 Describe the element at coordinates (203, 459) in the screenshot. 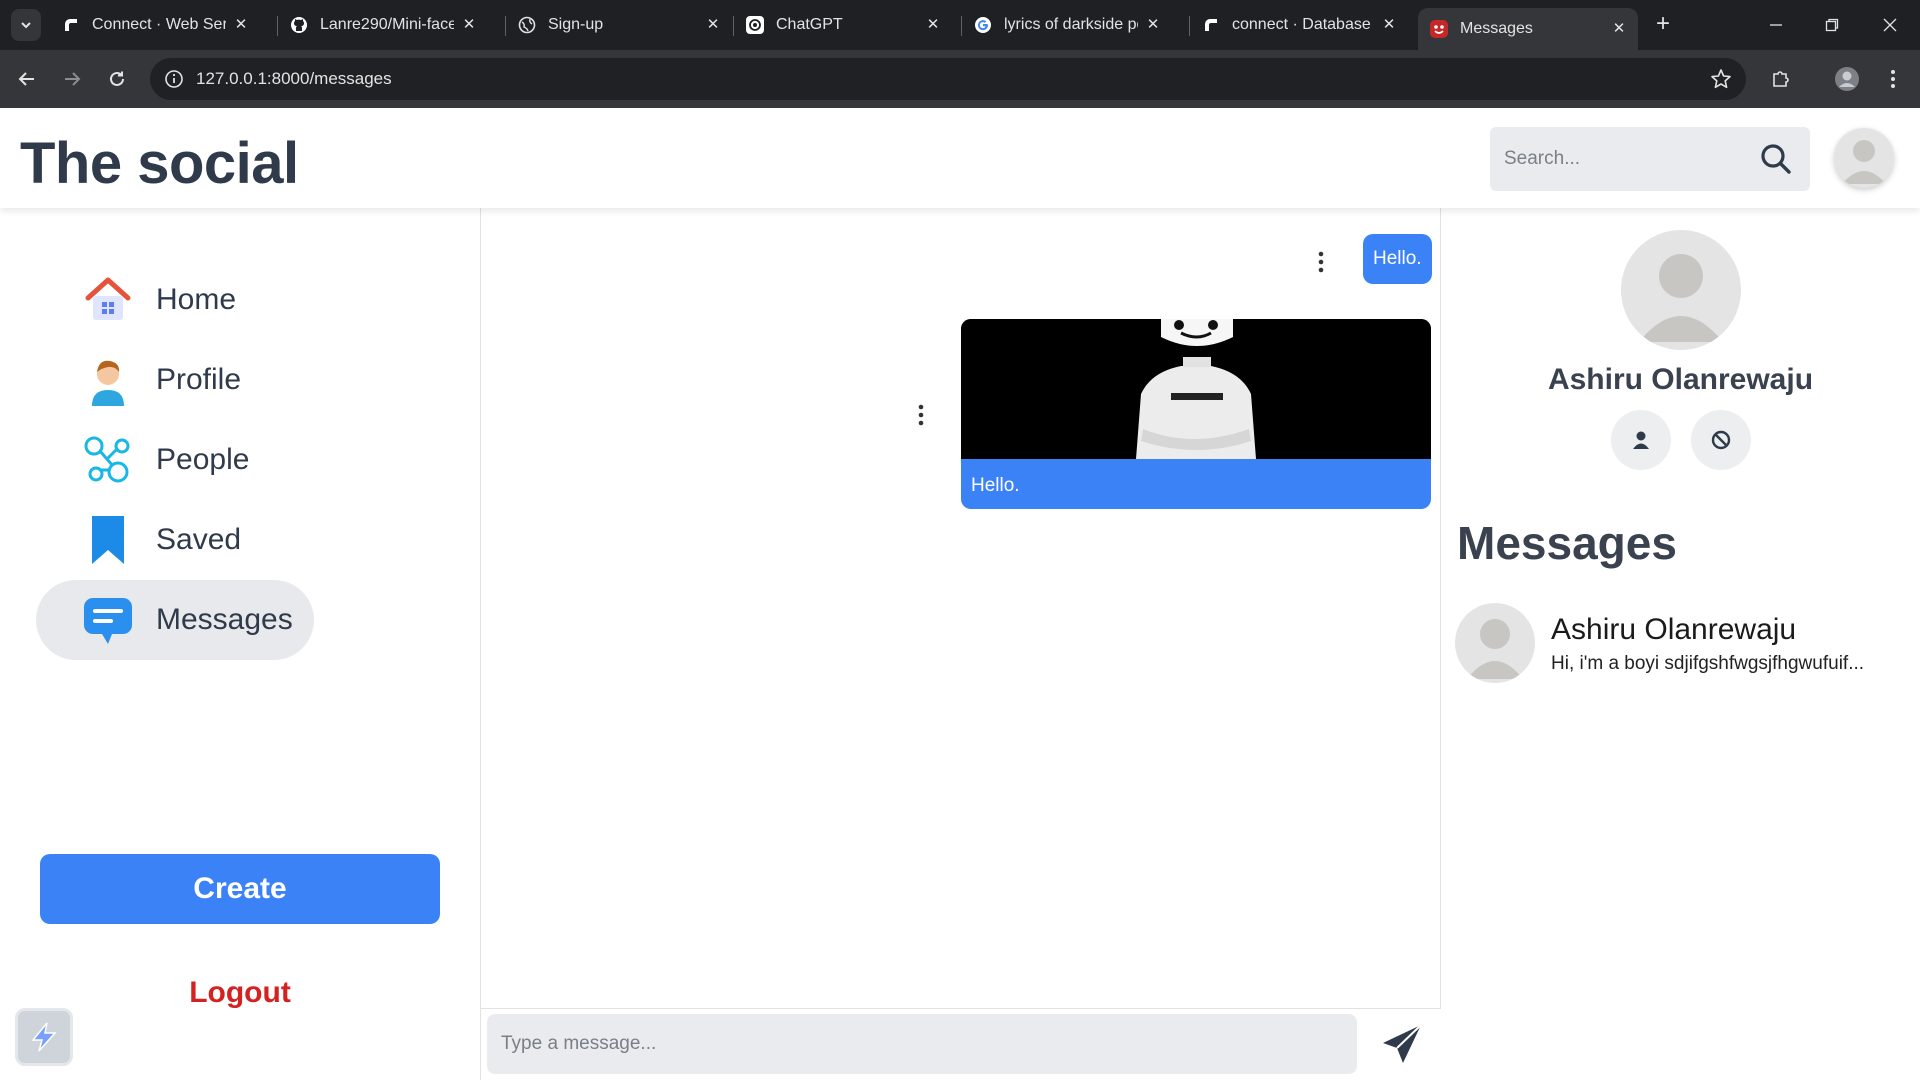

I see `sidebar-item-label: People` at that location.